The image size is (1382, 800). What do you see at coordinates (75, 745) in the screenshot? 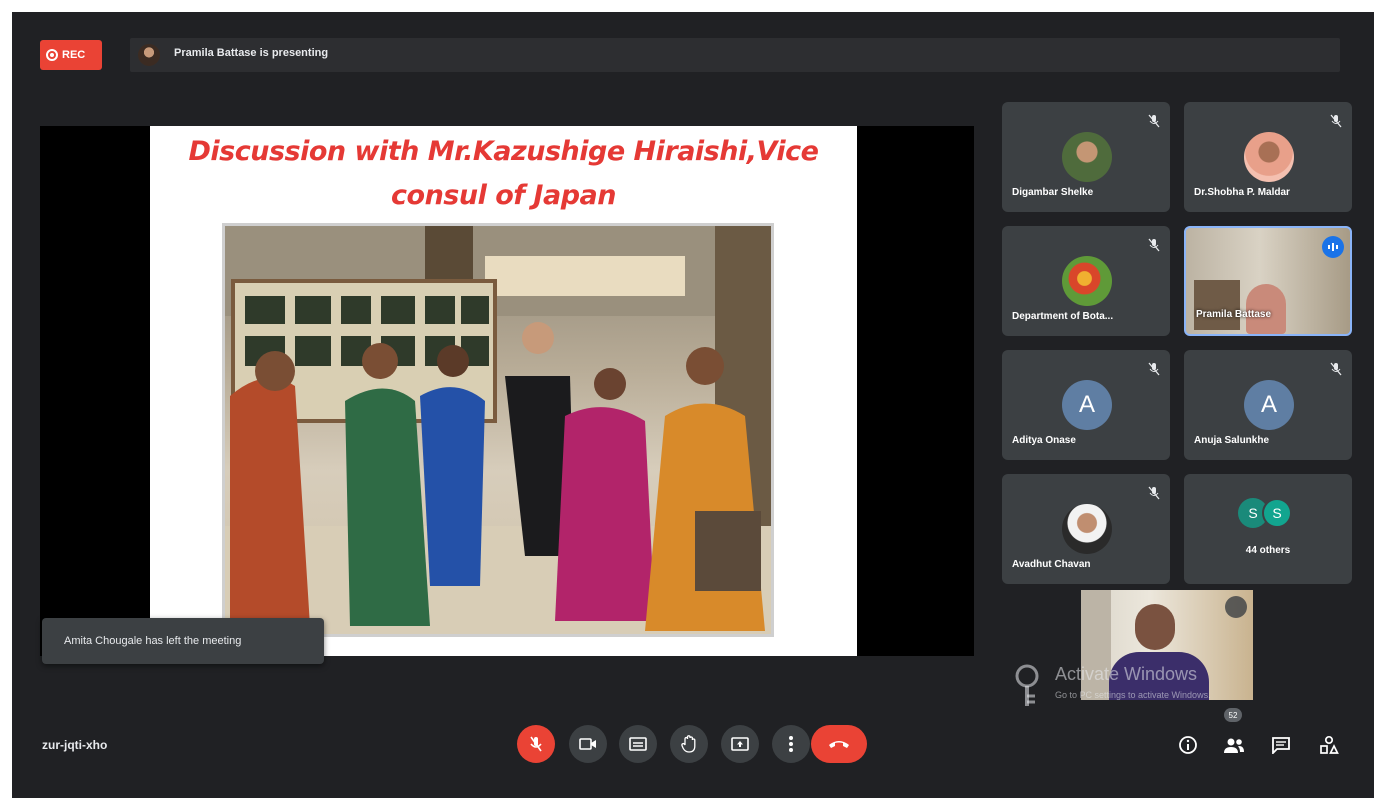
I see `meeting-code: zur-jqti-xho` at bounding box center [75, 745].